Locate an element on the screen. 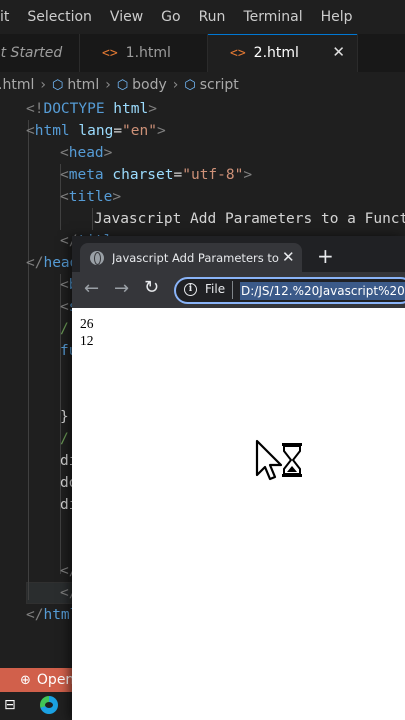 The width and height of the screenshot is (405, 720). open-label: Open is located at coordinates (55, 680).